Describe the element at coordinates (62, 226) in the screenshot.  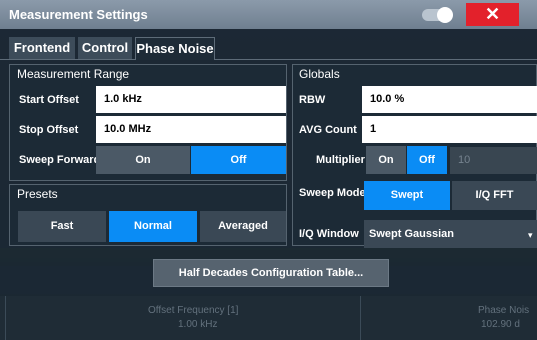
I see `preset-fast-button: Fast` at that location.